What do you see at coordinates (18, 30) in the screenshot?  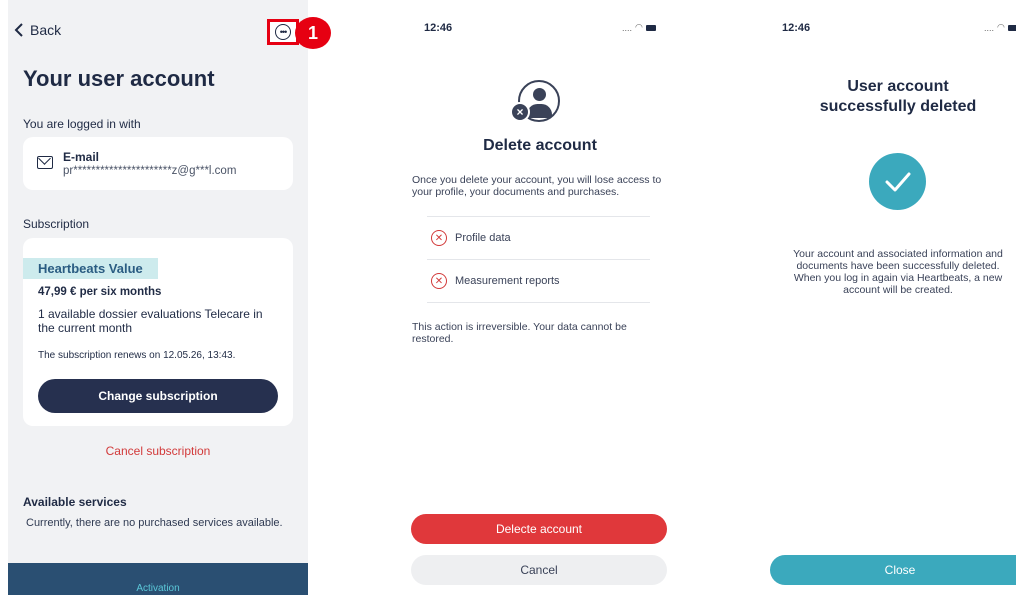 I see `chevron-left-icon` at bounding box center [18, 30].